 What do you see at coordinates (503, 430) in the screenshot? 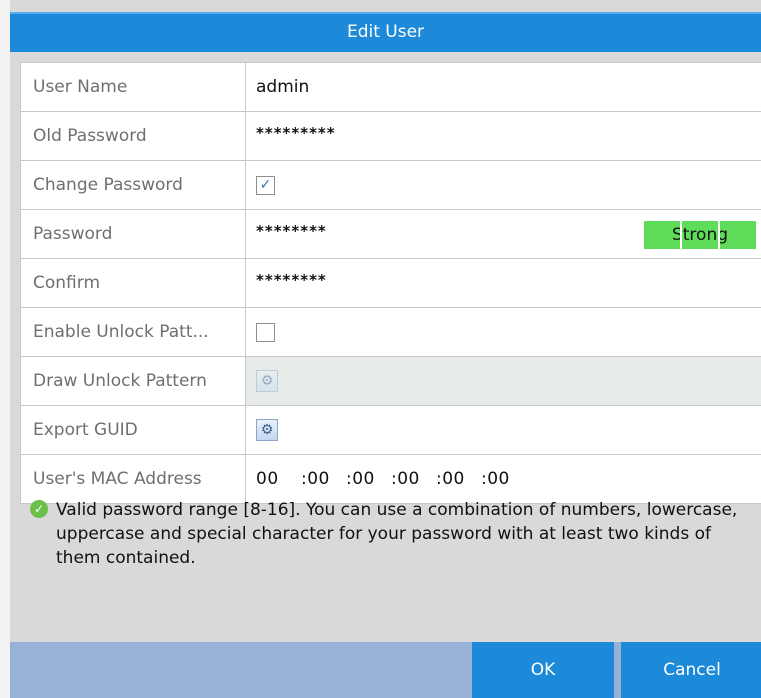
I see `export-guid-cell: ⚙` at bounding box center [503, 430].